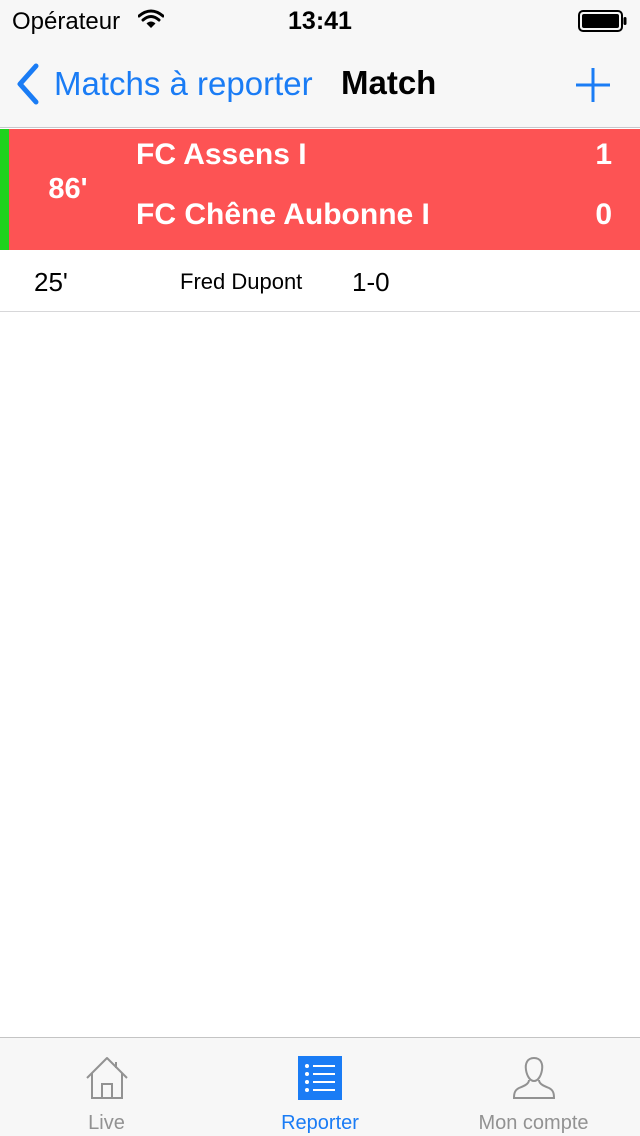 This screenshot has height=1136, width=640. I want to click on tab-bar: Live Reporter Mon compte, so click(320, 1086).